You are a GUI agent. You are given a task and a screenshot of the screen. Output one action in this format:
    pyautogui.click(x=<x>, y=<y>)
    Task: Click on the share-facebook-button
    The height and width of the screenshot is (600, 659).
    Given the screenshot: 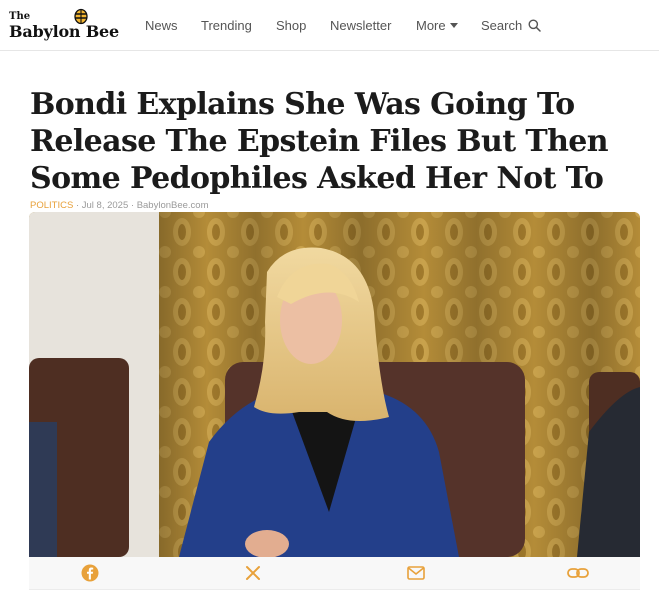 What is the action you would take?
    pyautogui.click(x=90, y=573)
    